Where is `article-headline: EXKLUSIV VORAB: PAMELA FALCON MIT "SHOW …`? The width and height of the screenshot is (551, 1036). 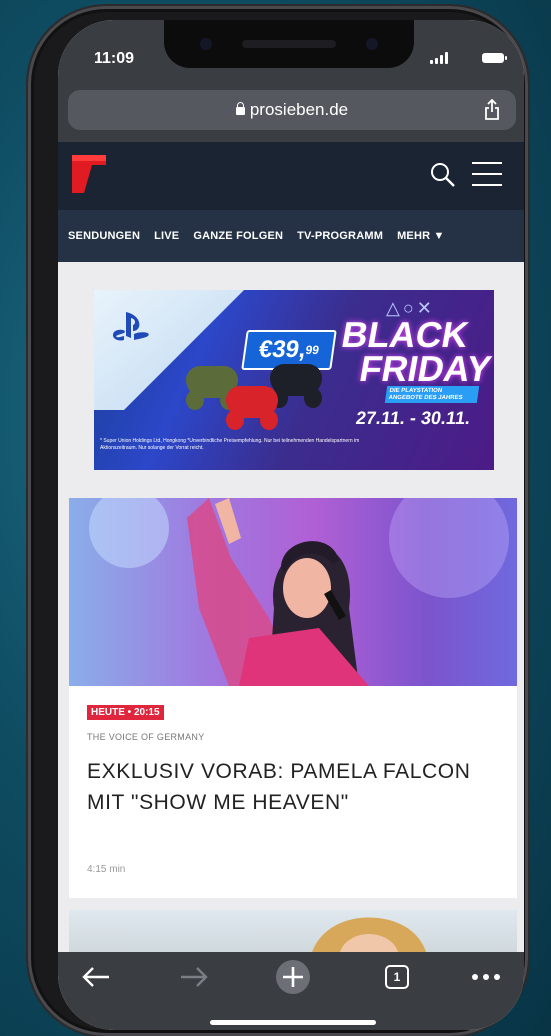 article-headline: EXKLUSIV VORAB: PAMELA FALCON MIT "SHOW … is located at coordinates (292, 787).